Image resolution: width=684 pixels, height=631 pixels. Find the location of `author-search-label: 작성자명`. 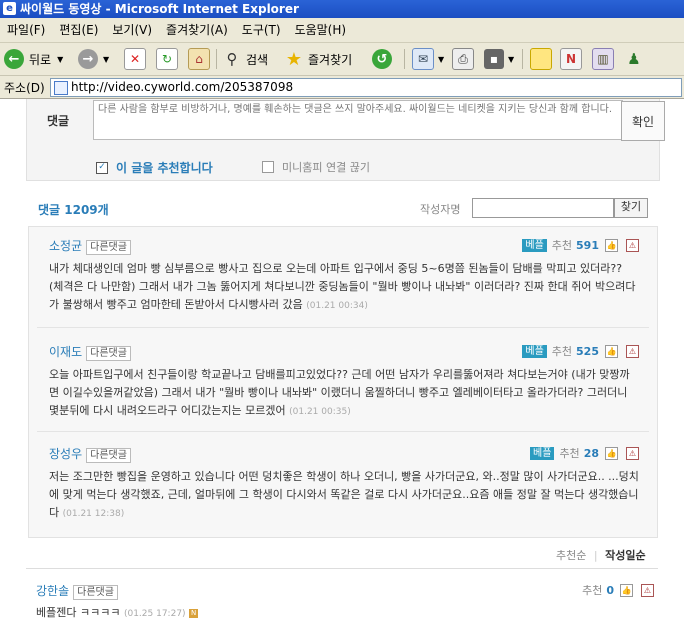

author-search-label: 작성자명 is located at coordinates (440, 209).